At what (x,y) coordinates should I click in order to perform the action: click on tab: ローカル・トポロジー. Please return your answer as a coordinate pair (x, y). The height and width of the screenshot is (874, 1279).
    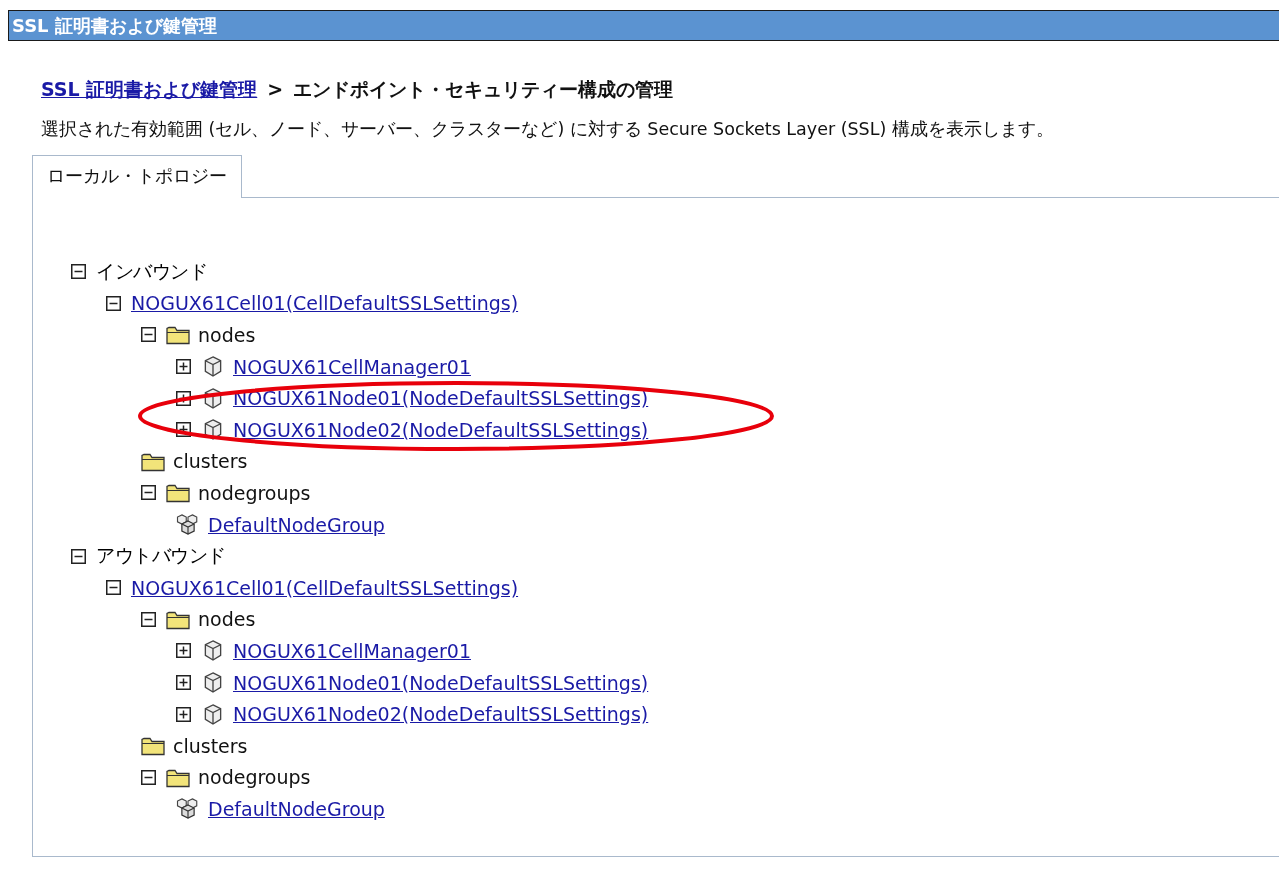
    Looking at the image, I should click on (137, 176).